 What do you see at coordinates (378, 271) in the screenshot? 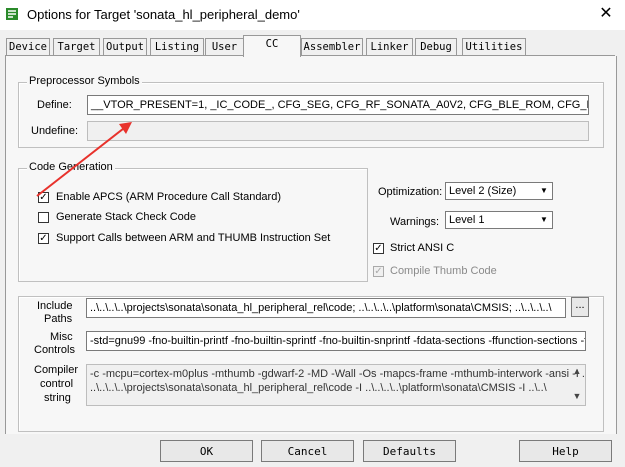
I see `compile-thumb-checkbox: ✓` at bounding box center [378, 271].